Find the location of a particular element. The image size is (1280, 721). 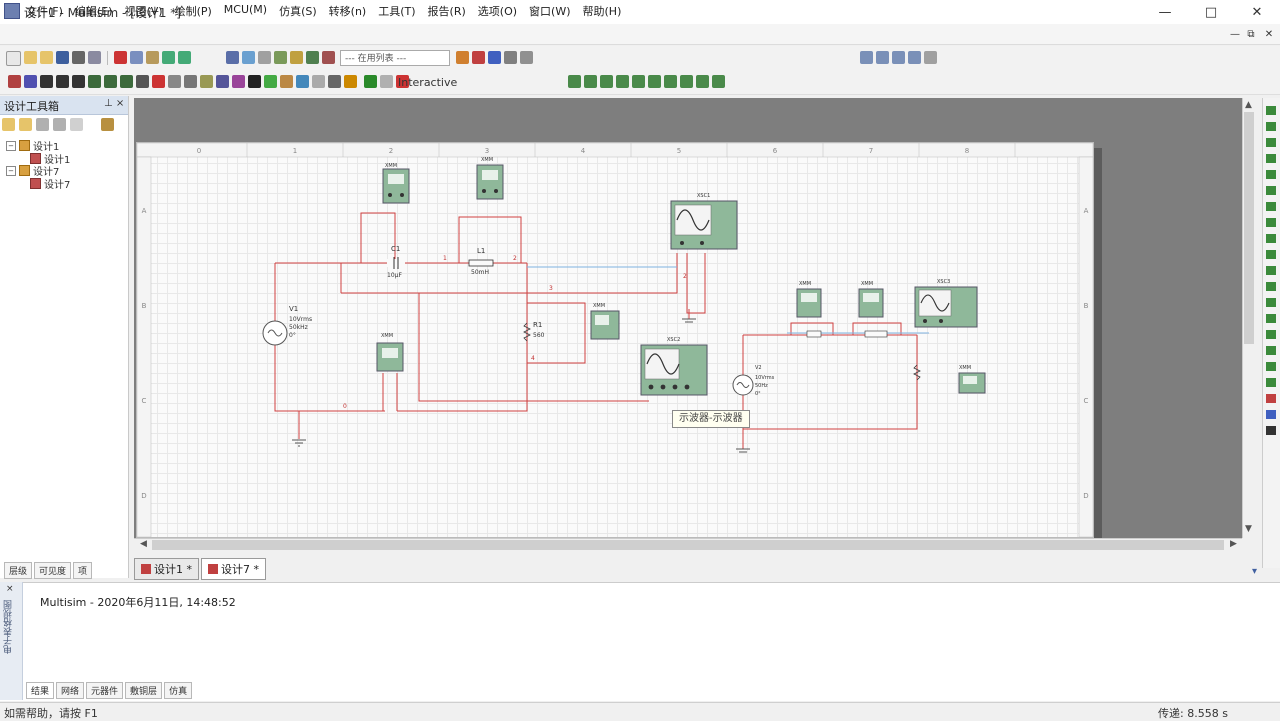

menu-place: 绘制(P) is located at coordinates (193, 11).